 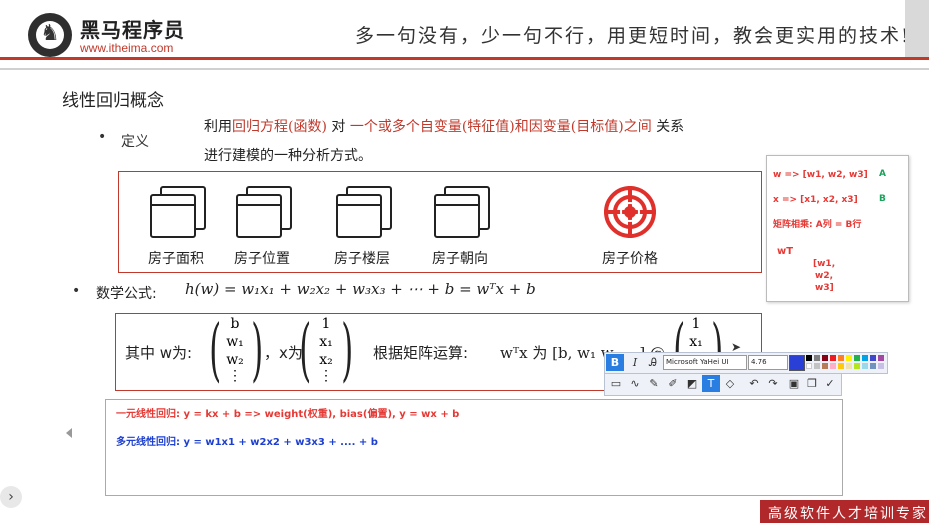 What do you see at coordinates (768, 362) in the screenshot?
I see `font-size-select: 4.76` at bounding box center [768, 362].